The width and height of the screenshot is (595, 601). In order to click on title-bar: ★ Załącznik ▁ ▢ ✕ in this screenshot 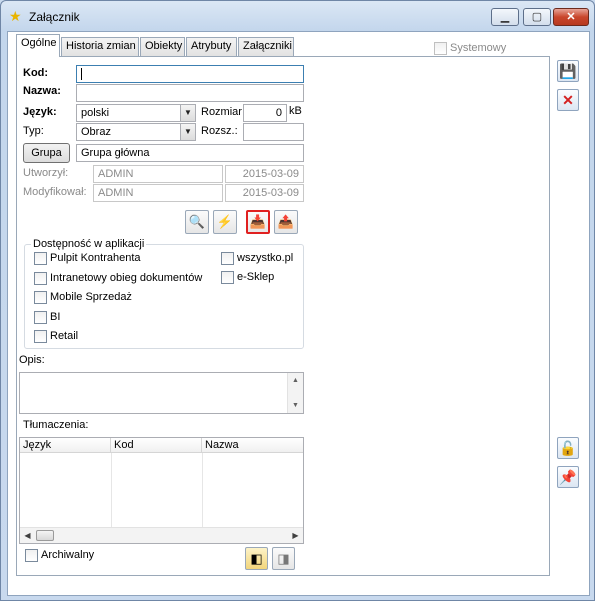, I will do `click(297, 16)`.